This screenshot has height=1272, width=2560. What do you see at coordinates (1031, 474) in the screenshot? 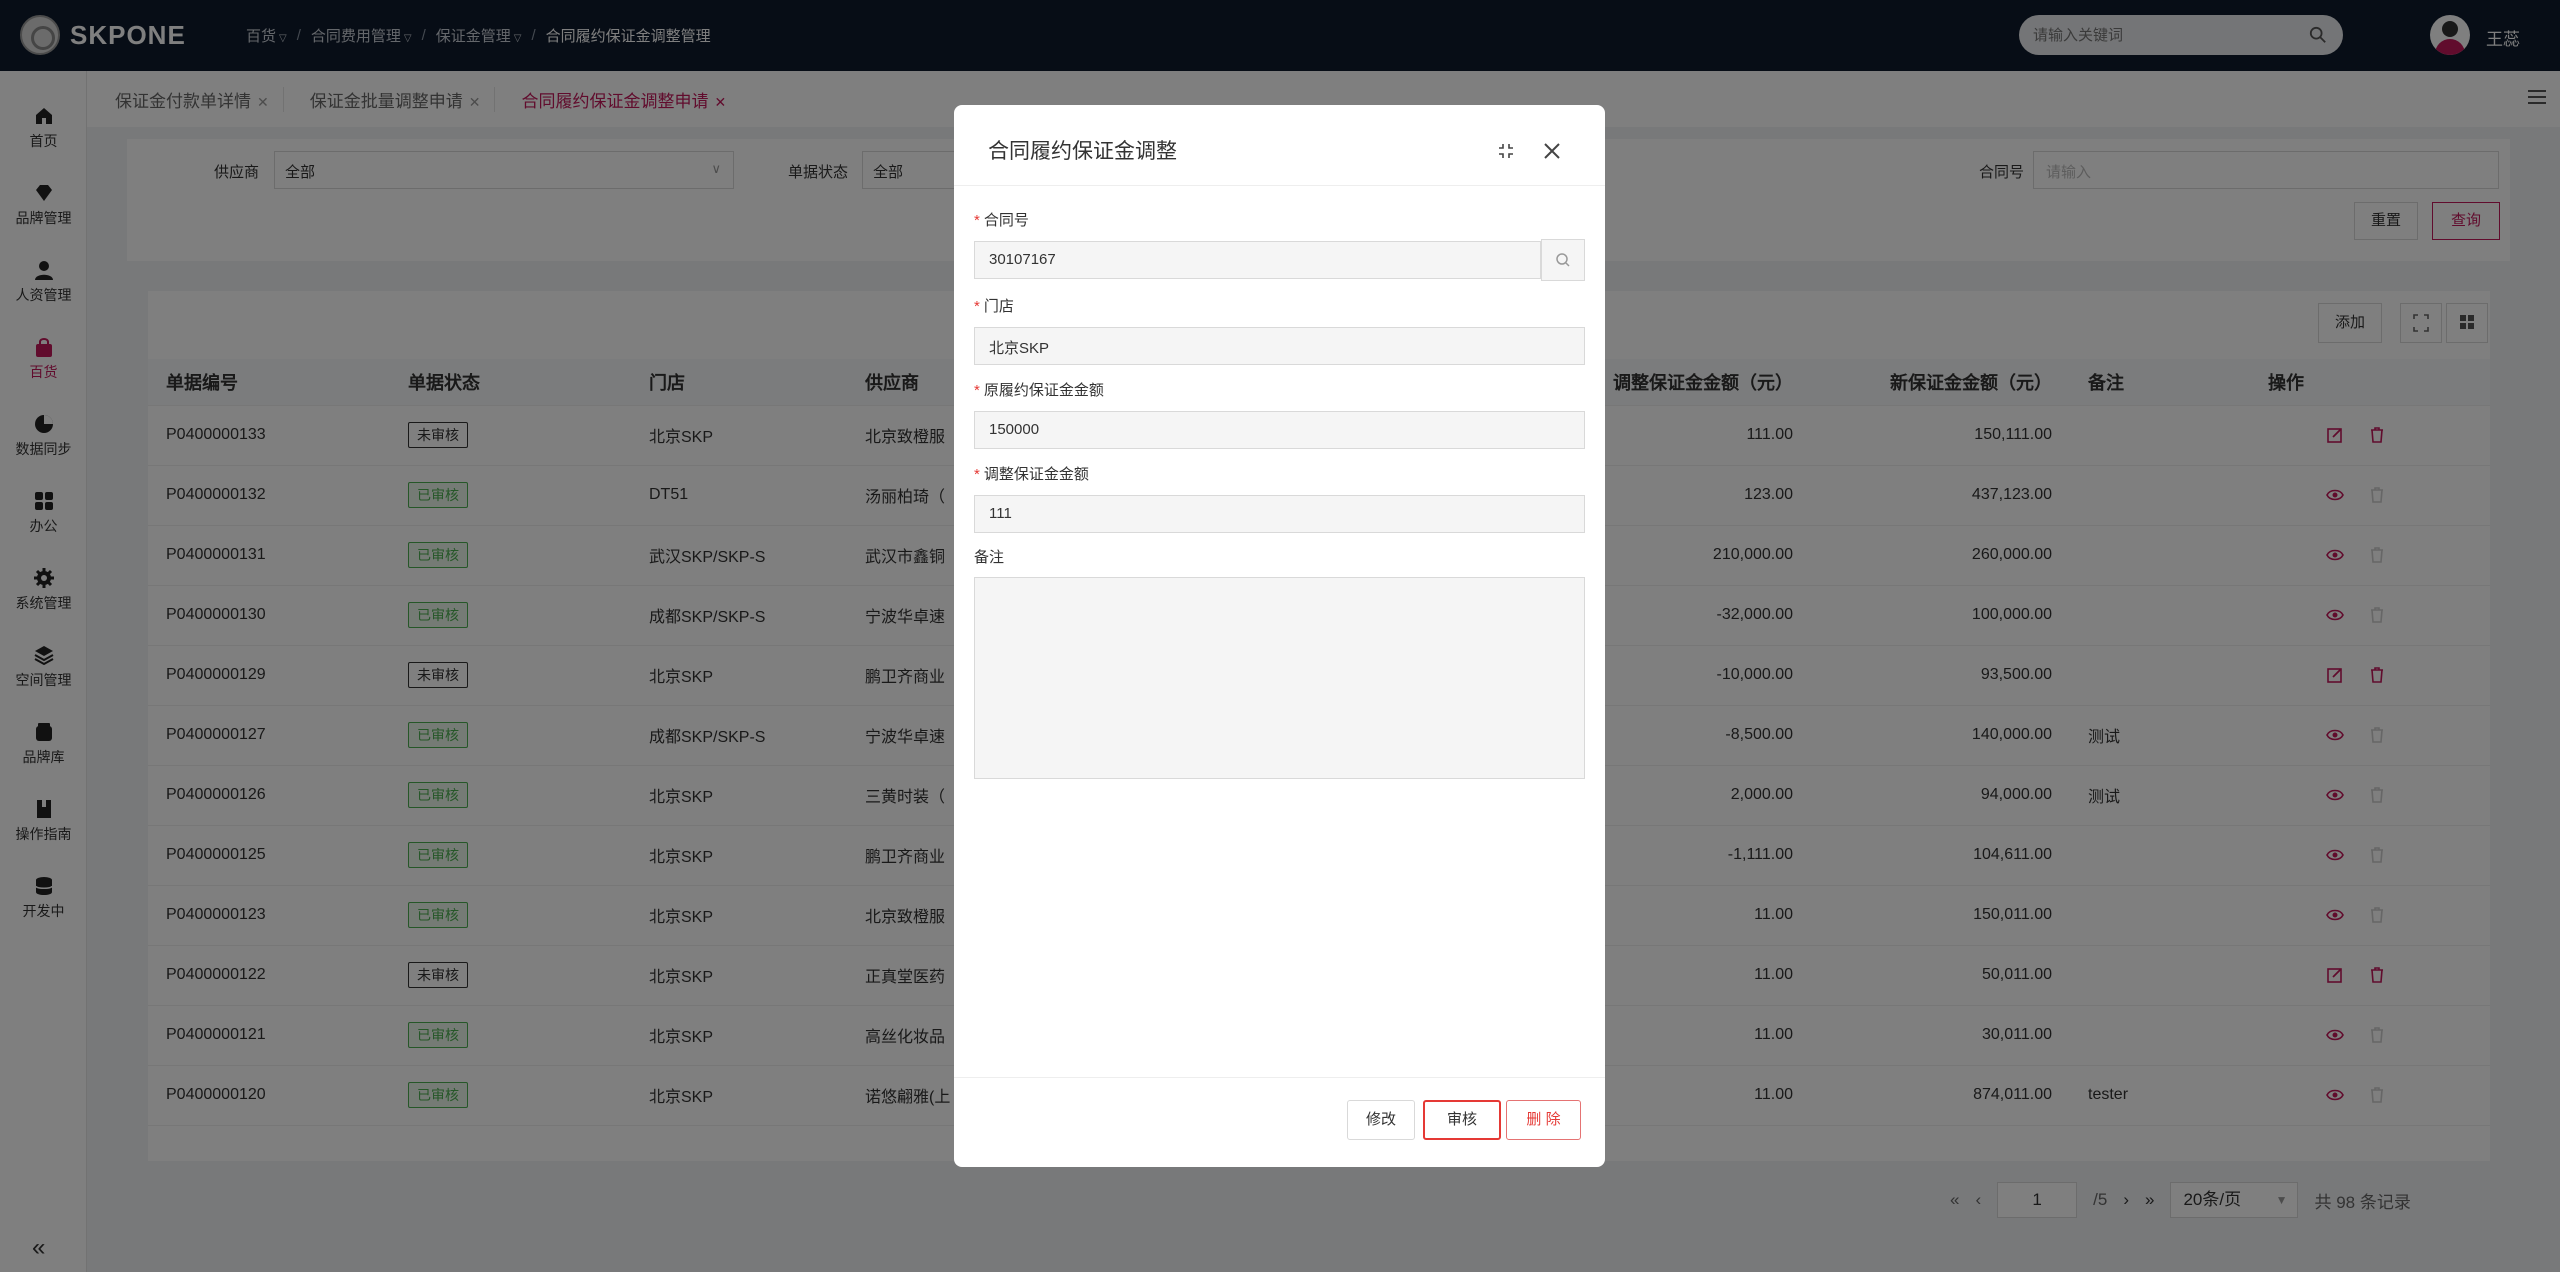
I see `adjust-deposit-label: * 调整保证金金额` at bounding box center [1031, 474].